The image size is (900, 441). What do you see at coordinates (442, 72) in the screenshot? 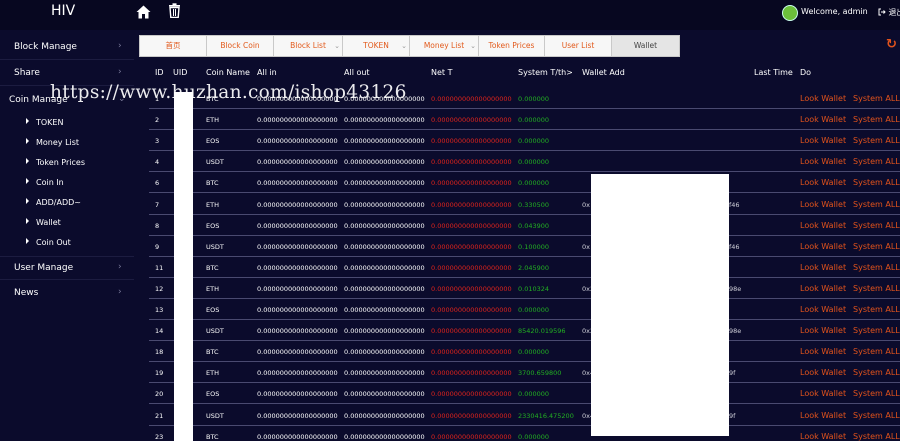
I see `column-header-net-t: Net T` at bounding box center [442, 72].